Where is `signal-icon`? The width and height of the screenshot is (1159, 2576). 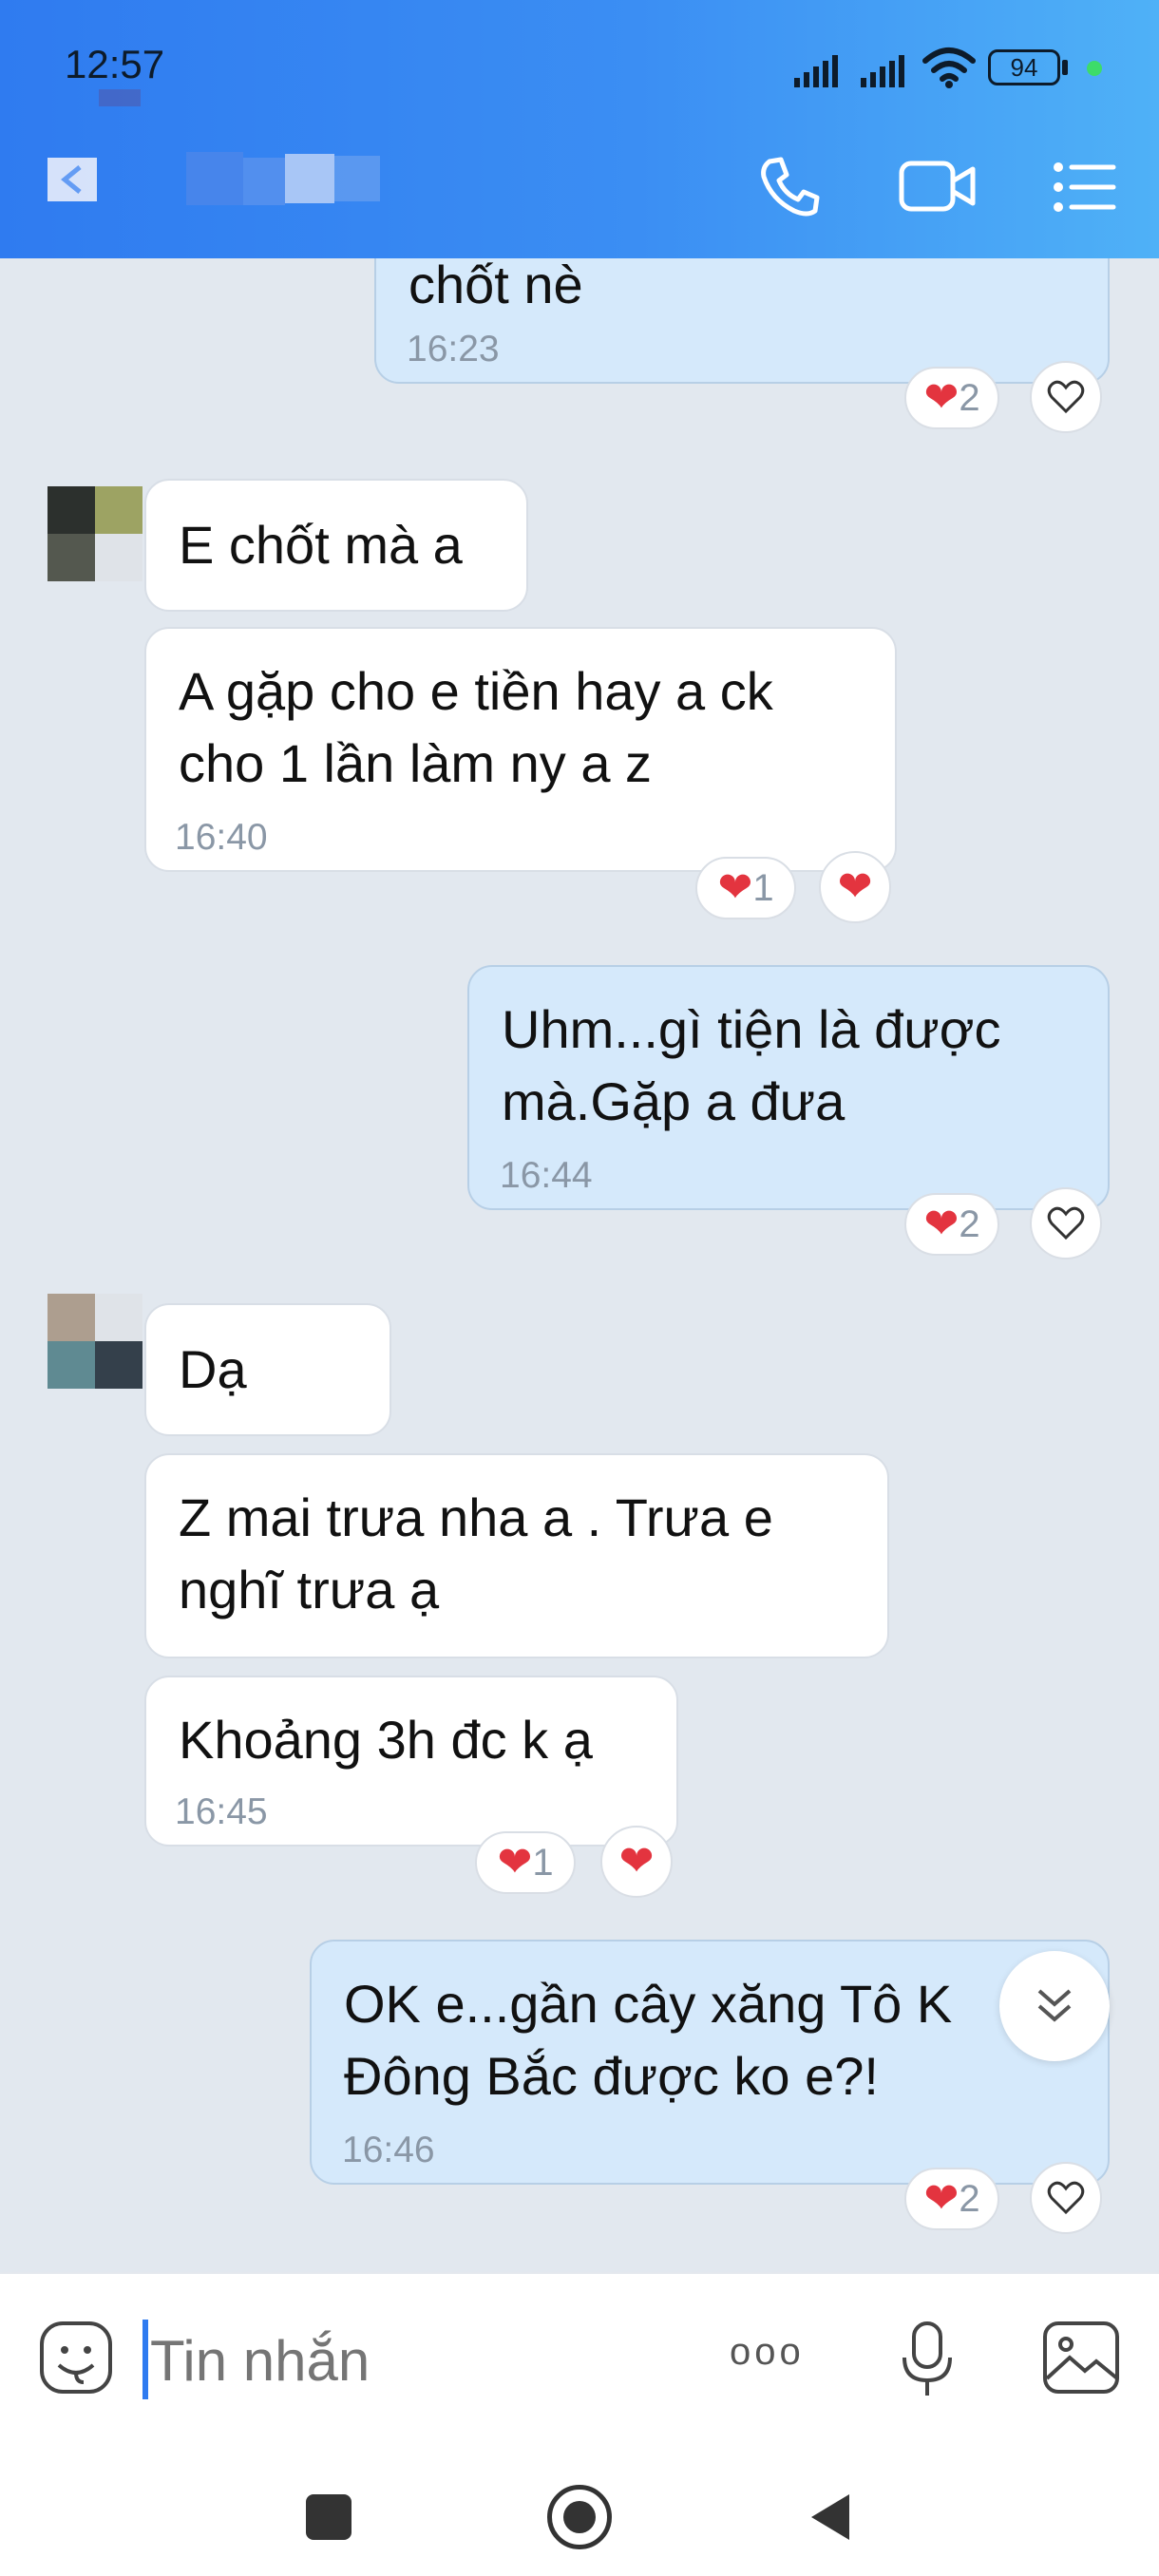 signal-icon is located at coordinates (849, 71).